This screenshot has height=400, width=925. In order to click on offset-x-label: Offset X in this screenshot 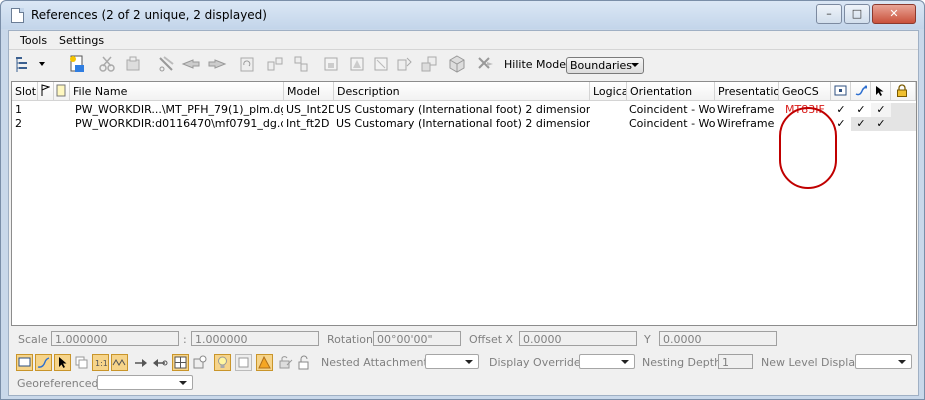, I will do `click(491, 339)`.